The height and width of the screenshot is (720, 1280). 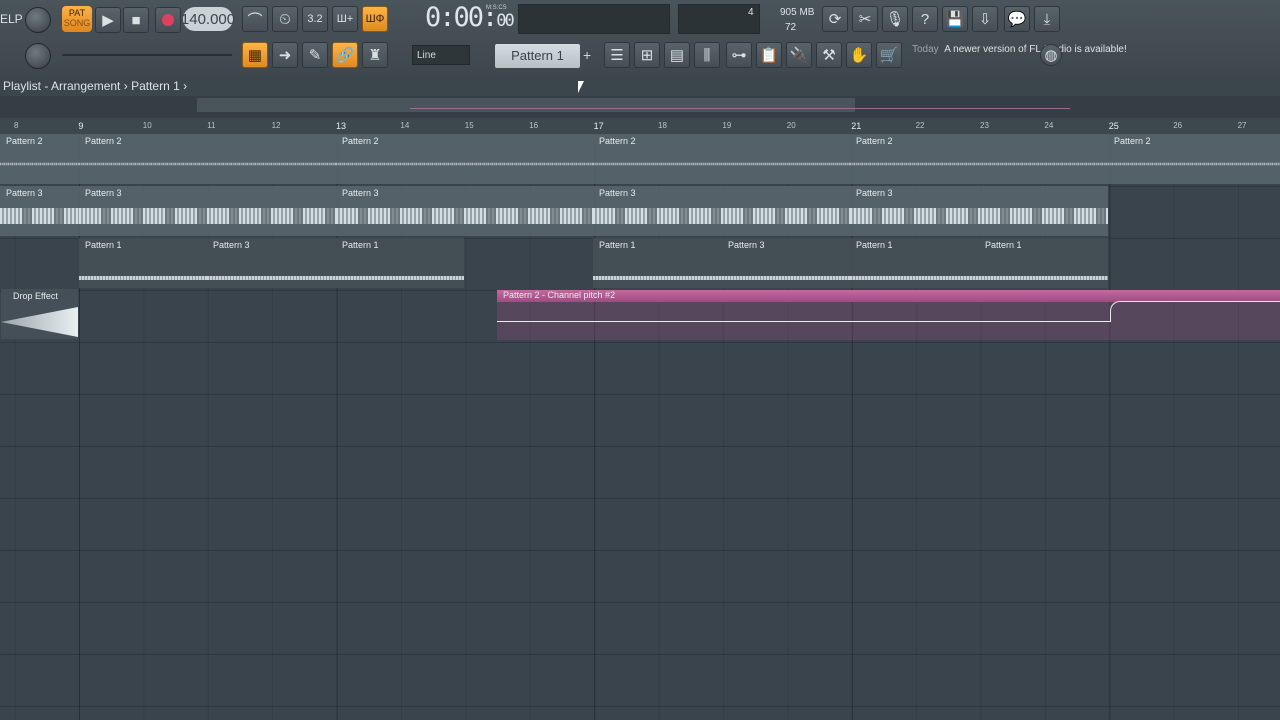 What do you see at coordinates (469, 125) in the screenshot?
I see `ruler-bar-label: 15` at bounding box center [469, 125].